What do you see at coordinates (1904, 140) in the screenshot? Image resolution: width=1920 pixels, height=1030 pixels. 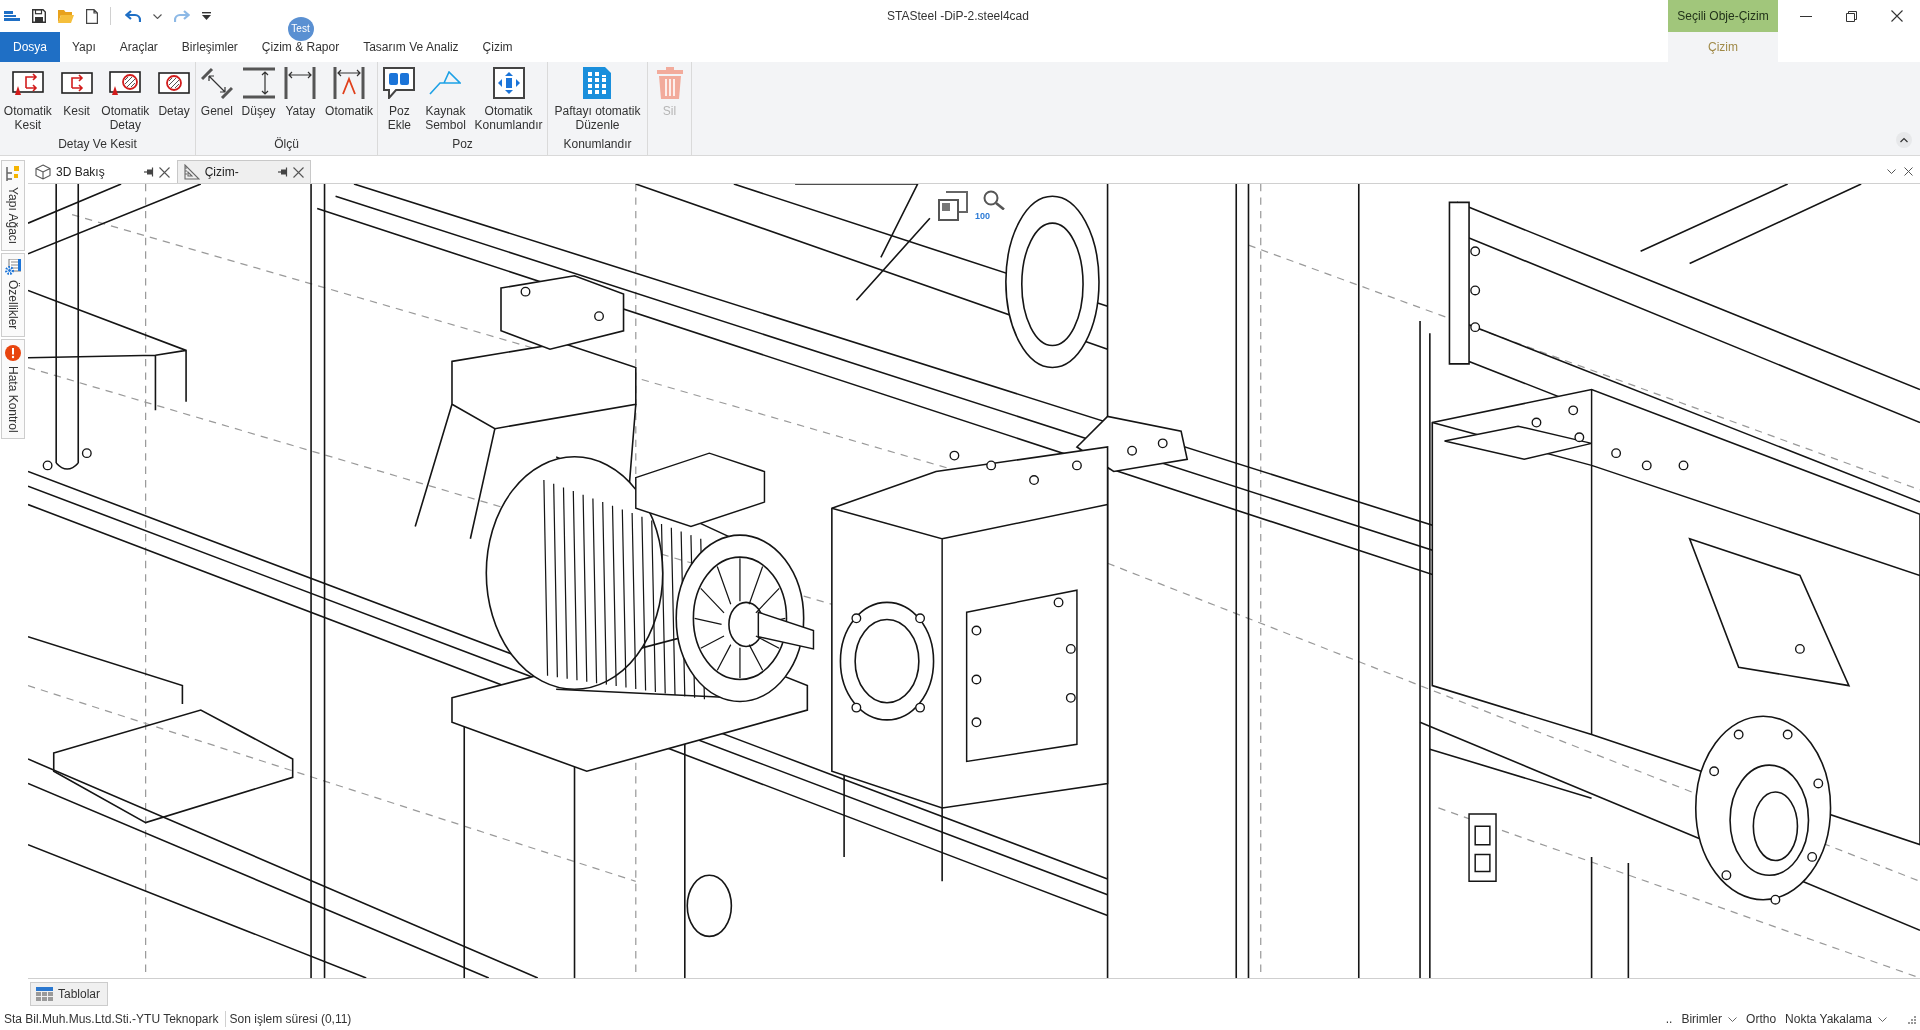 I see `collapse-ribbon-icon` at bounding box center [1904, 140].